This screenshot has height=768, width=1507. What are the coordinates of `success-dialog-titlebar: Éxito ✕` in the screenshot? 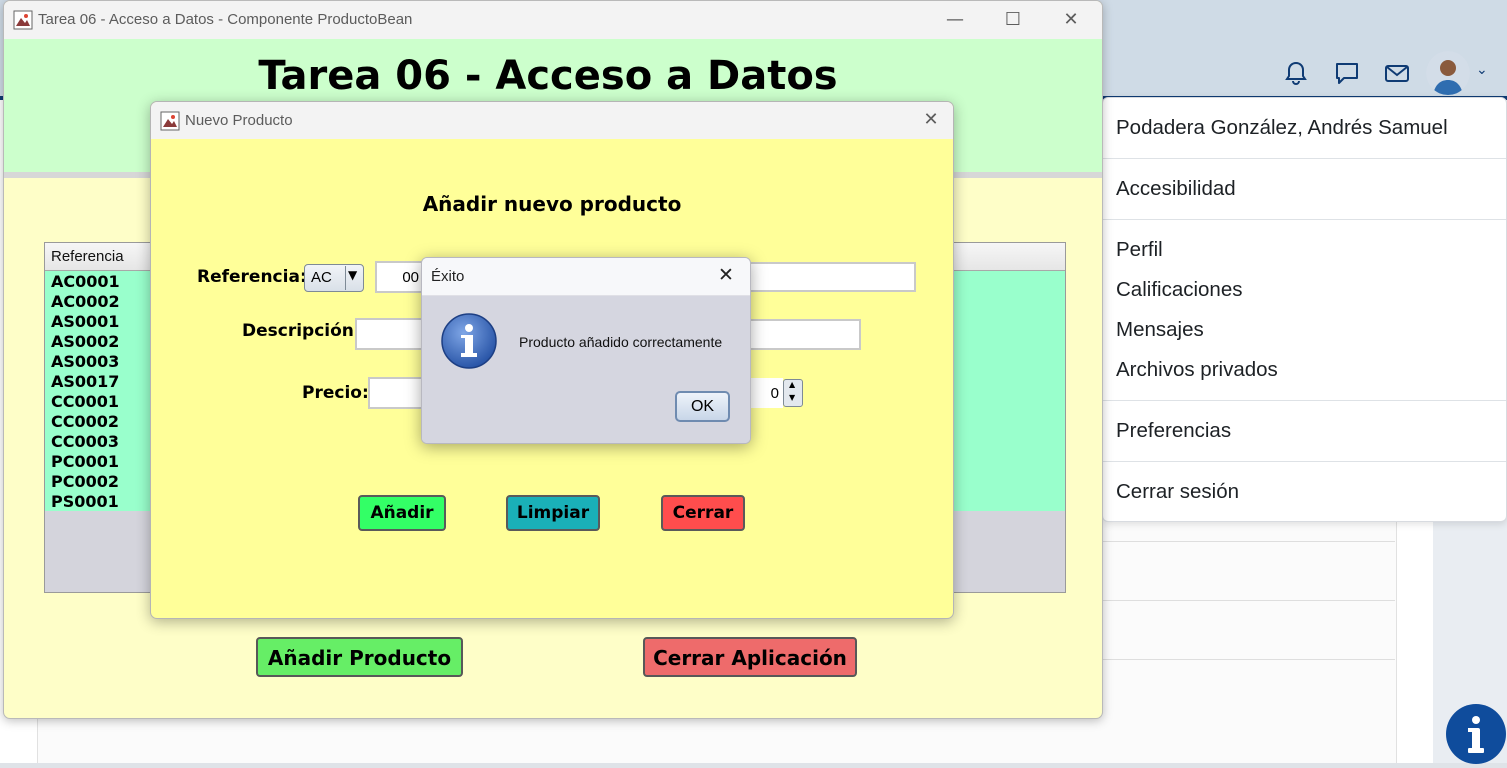 It's located at (586, 277).